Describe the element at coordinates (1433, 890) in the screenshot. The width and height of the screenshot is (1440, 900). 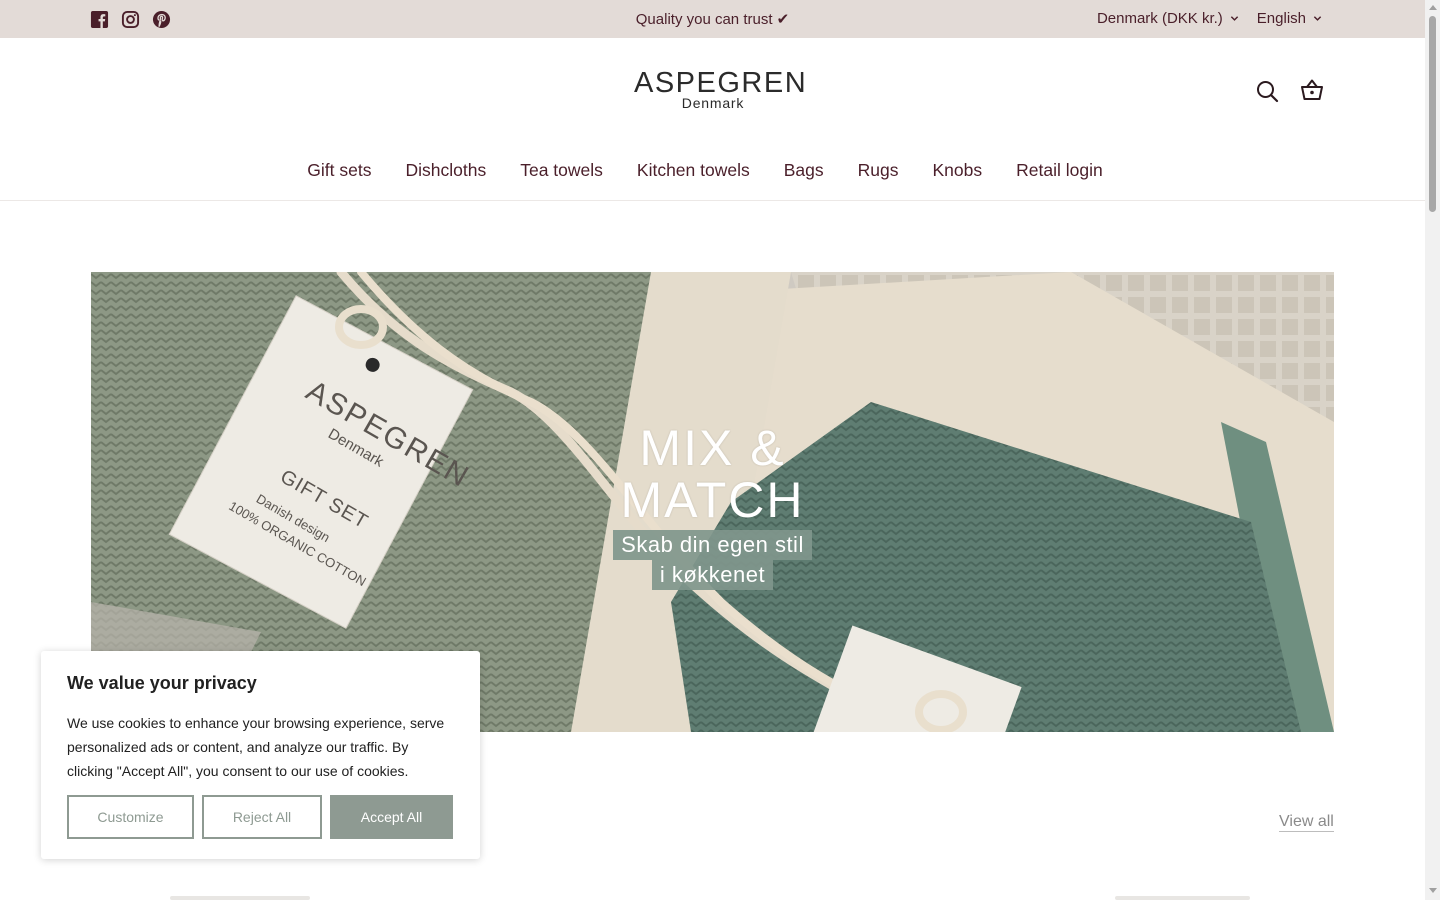
I see `scroll-down-arrow` at that location.